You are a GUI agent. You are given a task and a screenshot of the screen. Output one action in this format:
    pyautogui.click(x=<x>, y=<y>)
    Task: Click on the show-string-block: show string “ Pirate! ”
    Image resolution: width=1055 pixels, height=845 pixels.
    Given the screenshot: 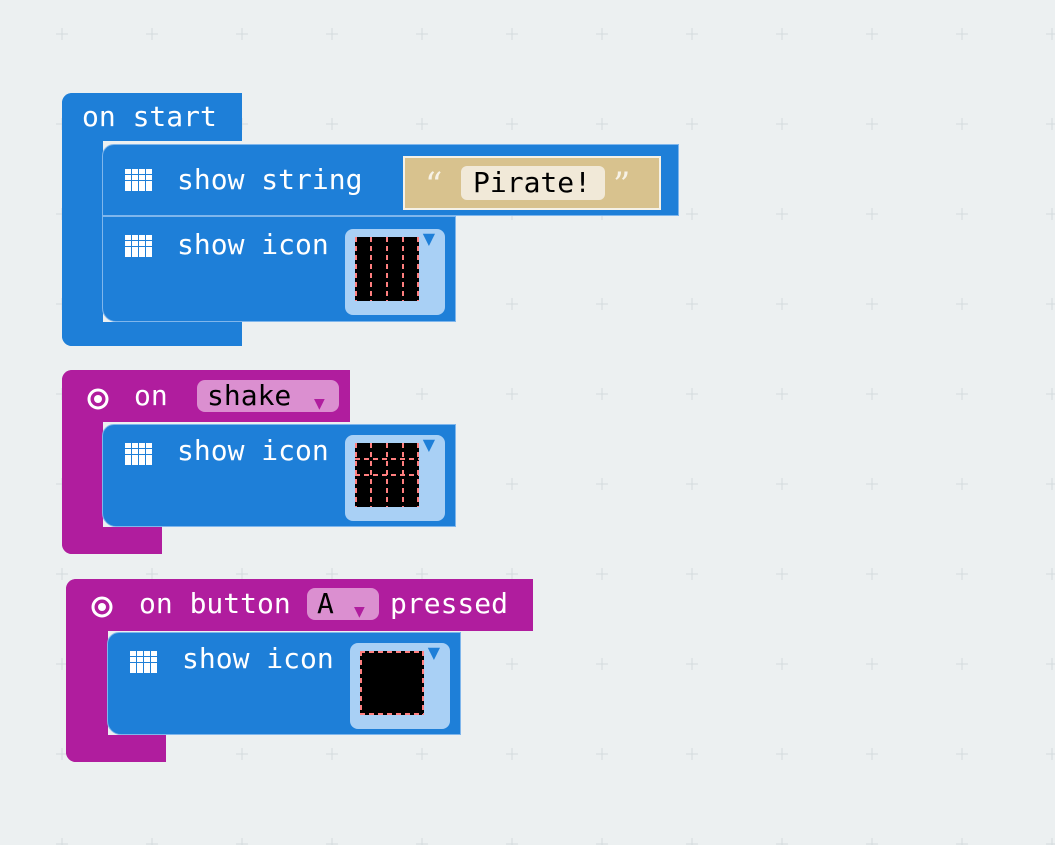 What is the action you would take?
    pyautogui.click(x=390, y=180)
    